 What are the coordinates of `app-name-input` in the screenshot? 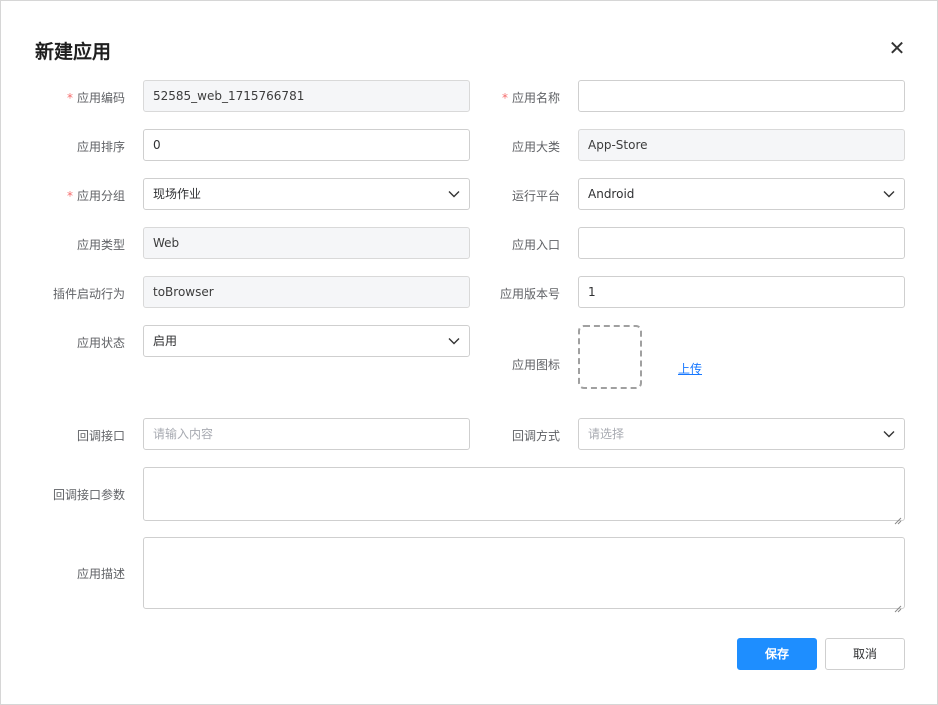 It's located at (741, 96).